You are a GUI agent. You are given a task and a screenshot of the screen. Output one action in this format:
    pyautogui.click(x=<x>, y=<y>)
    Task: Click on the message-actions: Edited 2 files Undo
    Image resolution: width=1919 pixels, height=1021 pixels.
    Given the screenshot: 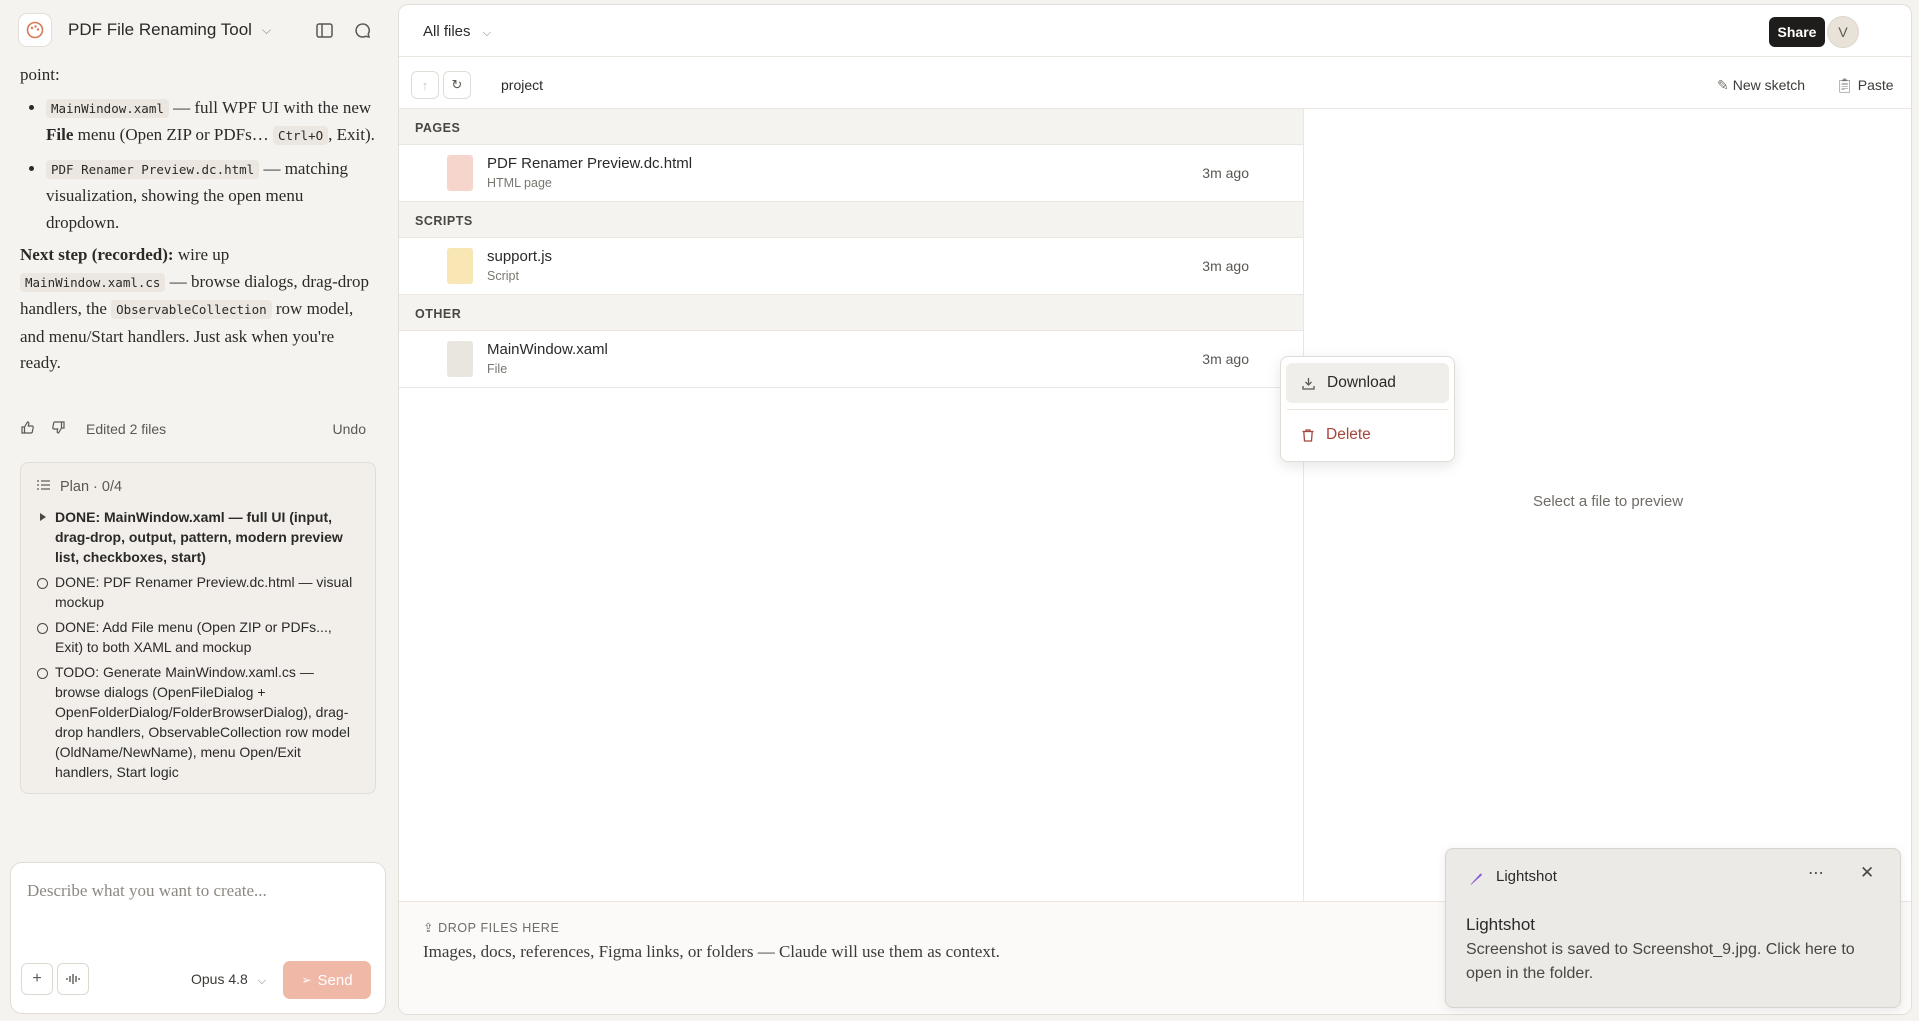 What is the action you would take?
    pyautogui.click(x=198, y=429)
    